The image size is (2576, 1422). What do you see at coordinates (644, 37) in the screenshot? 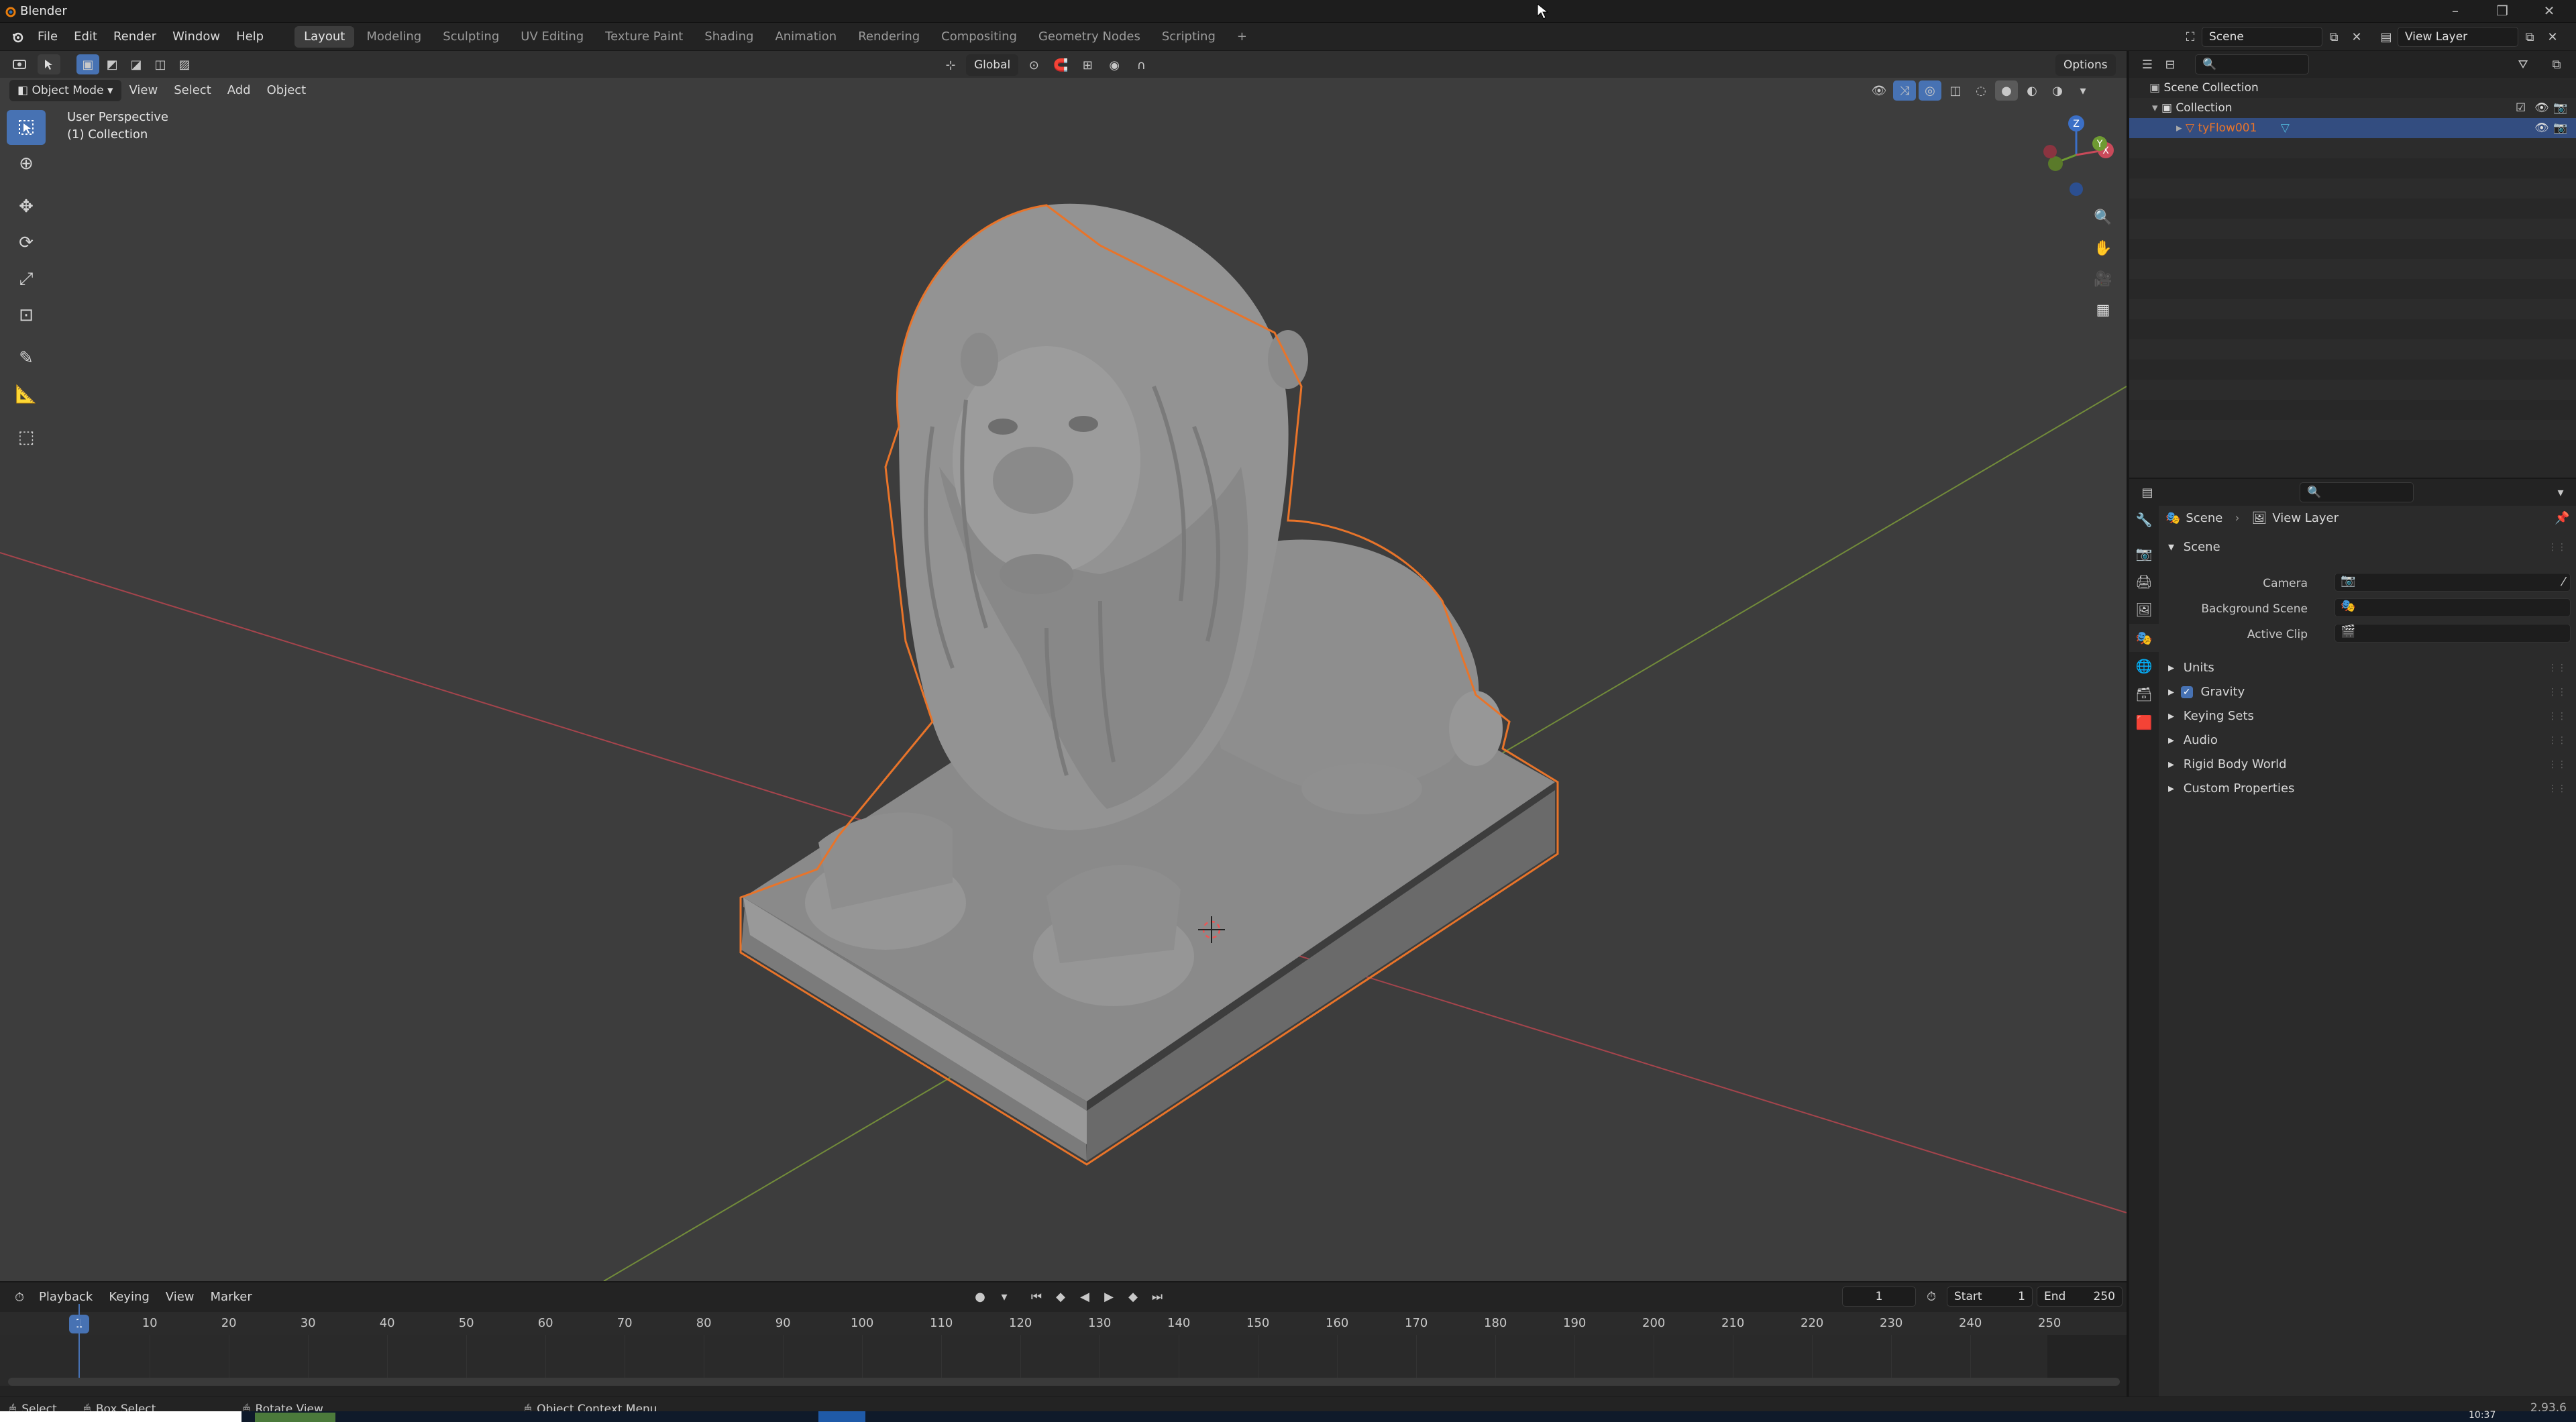
I see `tab-texture-paint: Texture Paint` at bounding box center [644, 37].